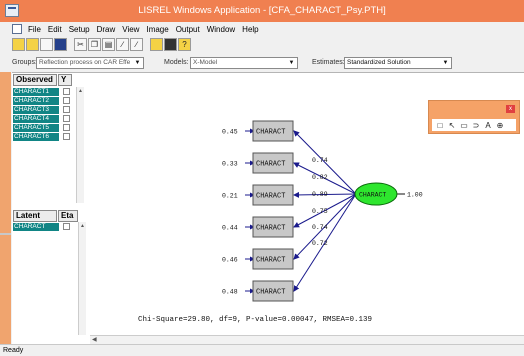 The image size is (524, 356). I want to click on loading-value: 0.89, so click(320, 194).